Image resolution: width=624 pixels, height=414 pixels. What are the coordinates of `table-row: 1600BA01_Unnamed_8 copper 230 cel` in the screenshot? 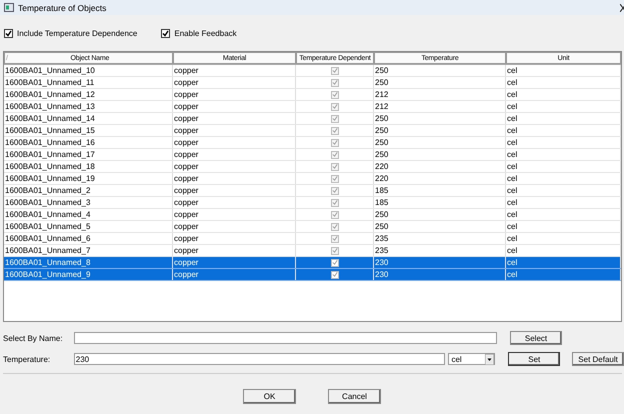 It's located at (312, 263).